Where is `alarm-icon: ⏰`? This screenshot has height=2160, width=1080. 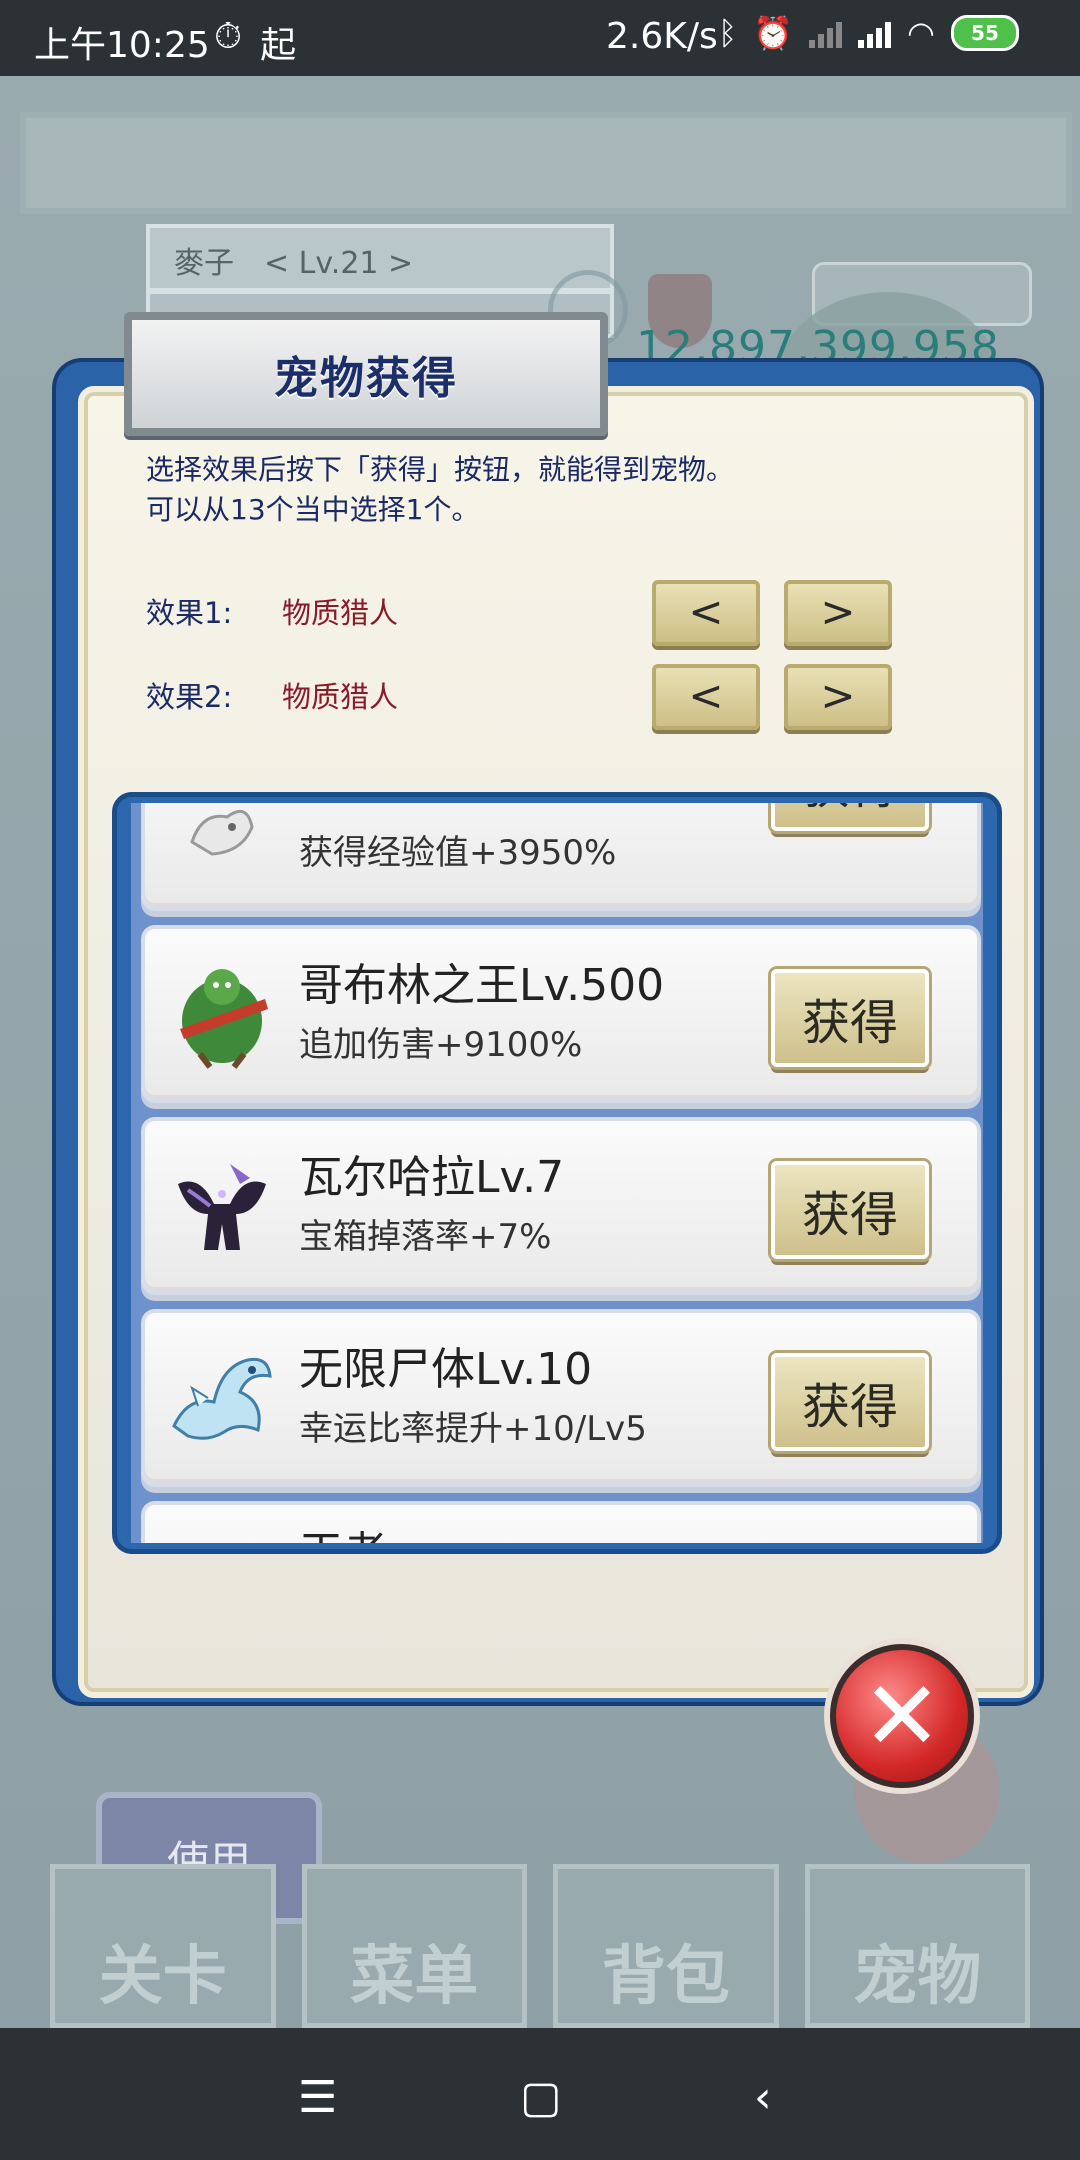
alarm-icon: ⏰ is located at coordinates (773, 33).